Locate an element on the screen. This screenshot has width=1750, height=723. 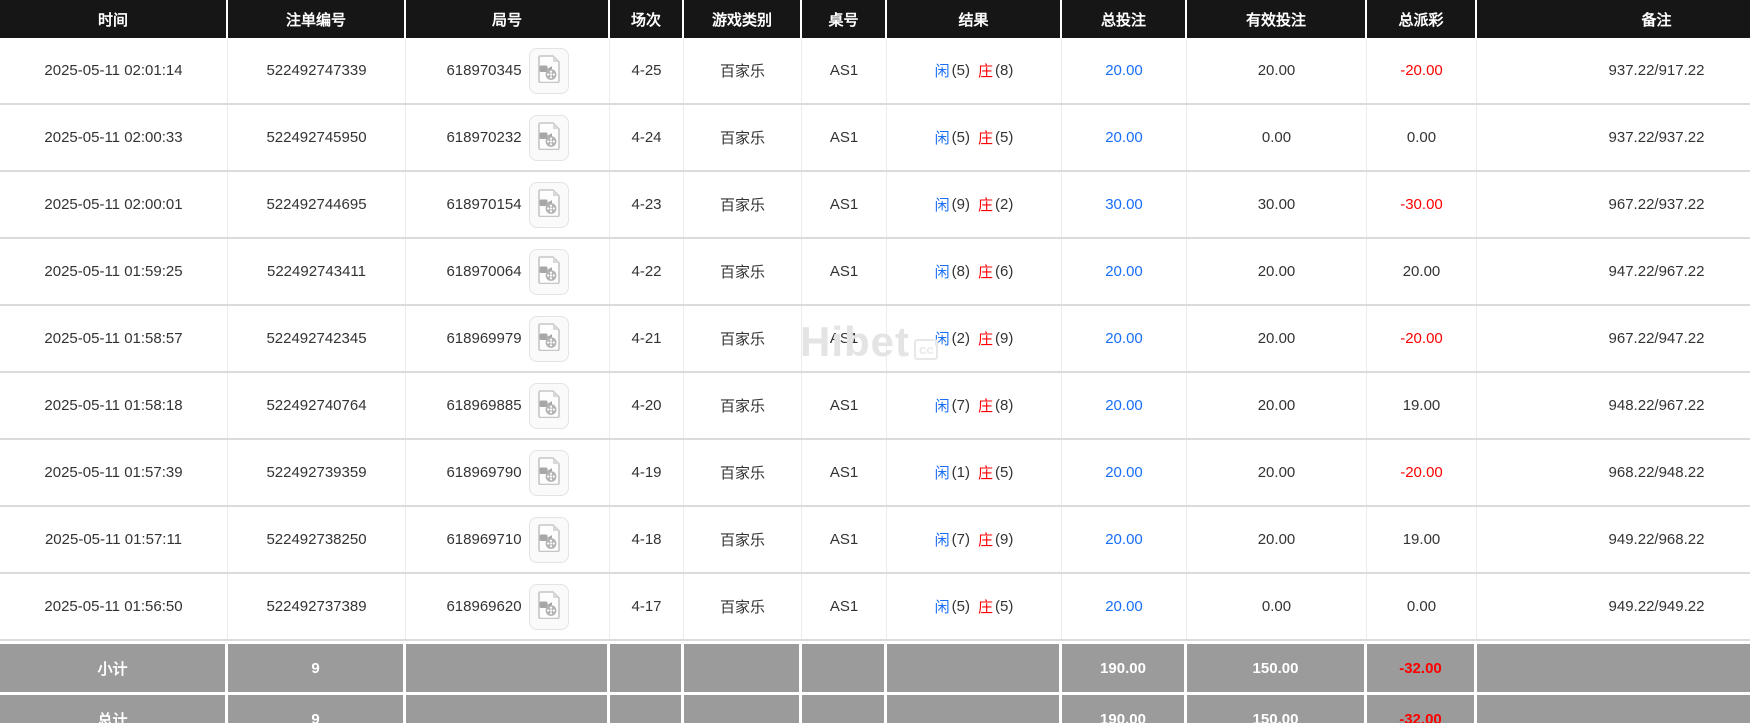
column-header-game_type: 游戏类别 is located at coordinates (743, 19).